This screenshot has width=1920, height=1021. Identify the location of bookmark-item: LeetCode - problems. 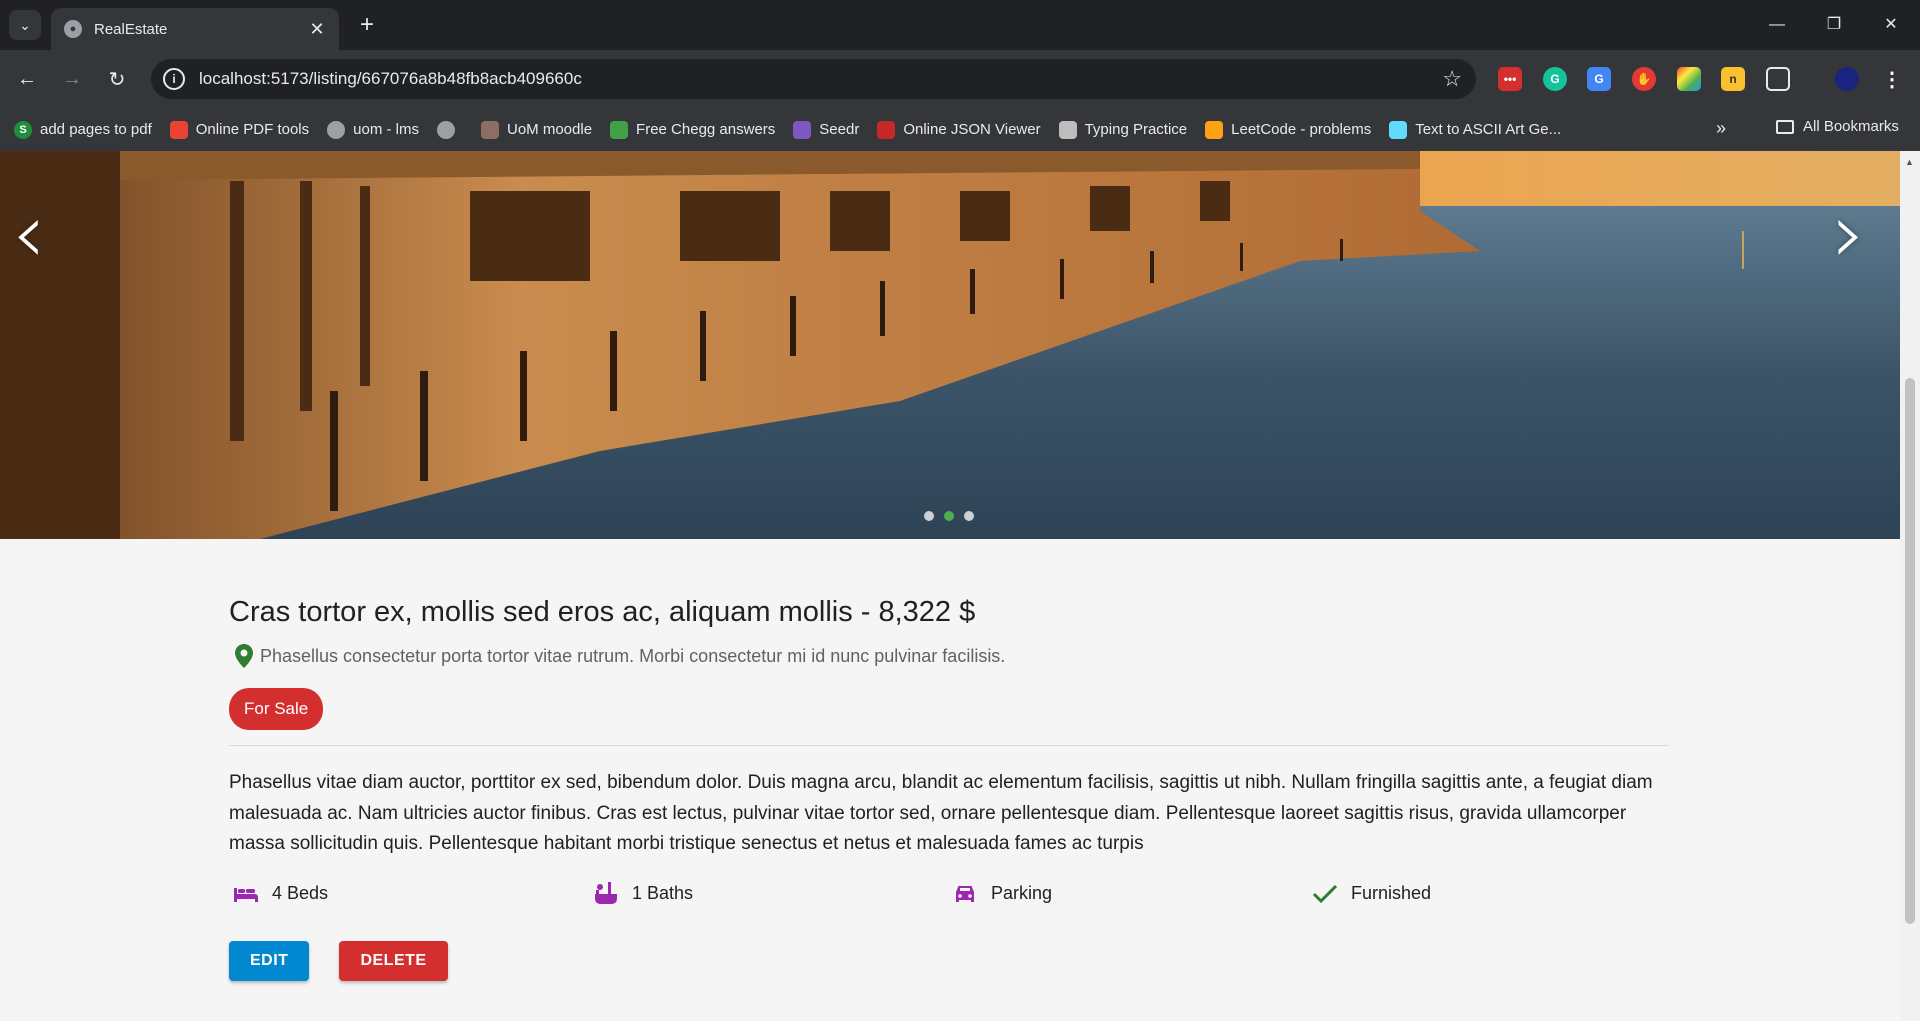
(1288, 129).